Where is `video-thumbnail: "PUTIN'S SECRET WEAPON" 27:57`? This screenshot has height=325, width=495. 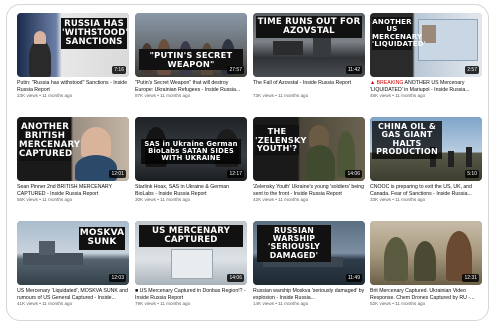
video-thumbnail: "PUTIN'S SECRET WEAPON" 27:57 is located at coordinates (191, 45).